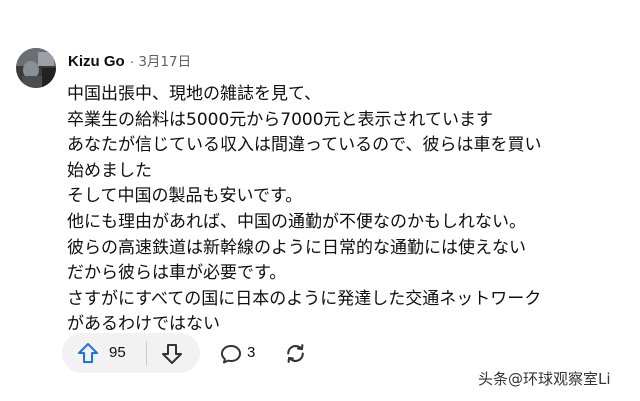  Describe the element at coordinates (172, 354) in the screenshot. I see `downvote-icon` at that location.